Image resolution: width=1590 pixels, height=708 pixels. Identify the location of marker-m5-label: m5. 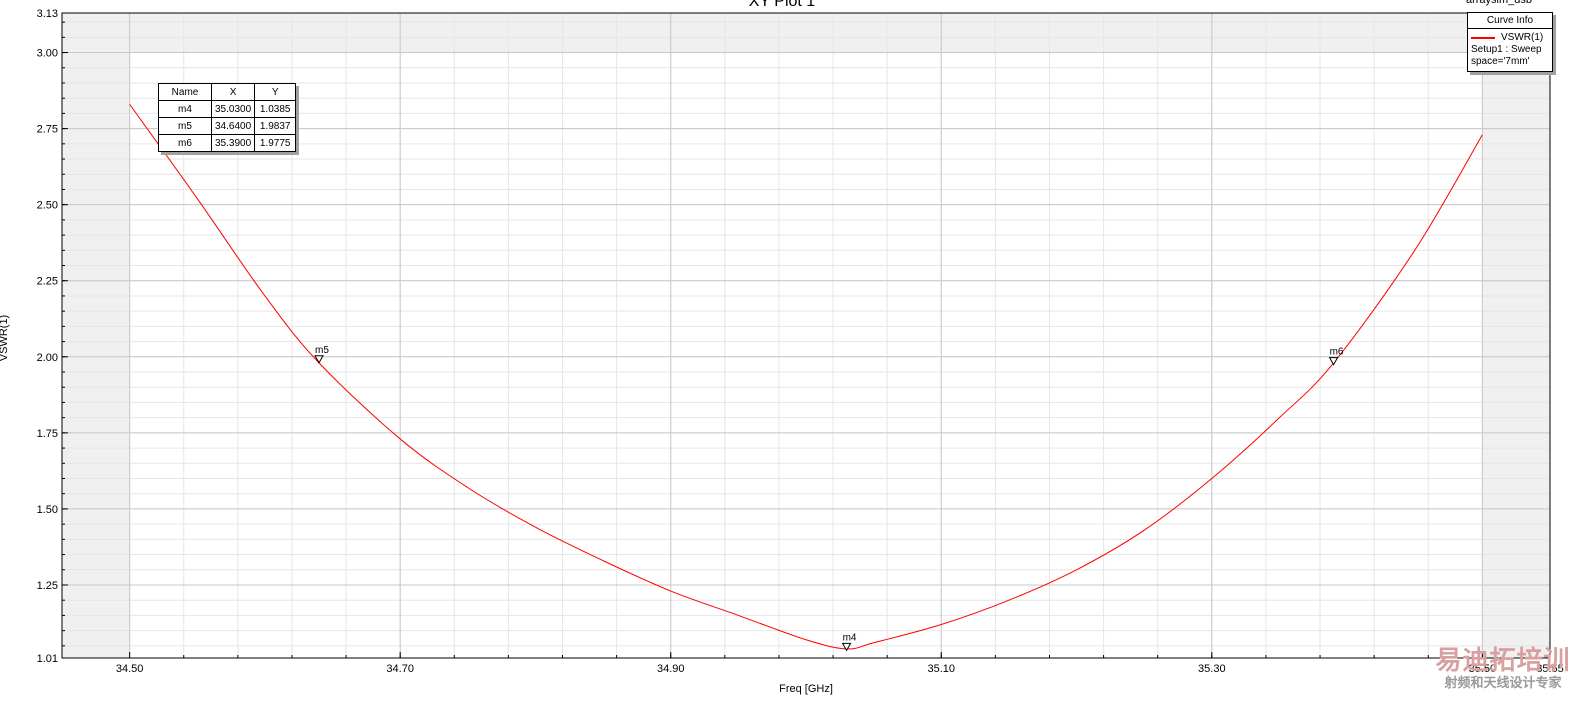
(322, 350).